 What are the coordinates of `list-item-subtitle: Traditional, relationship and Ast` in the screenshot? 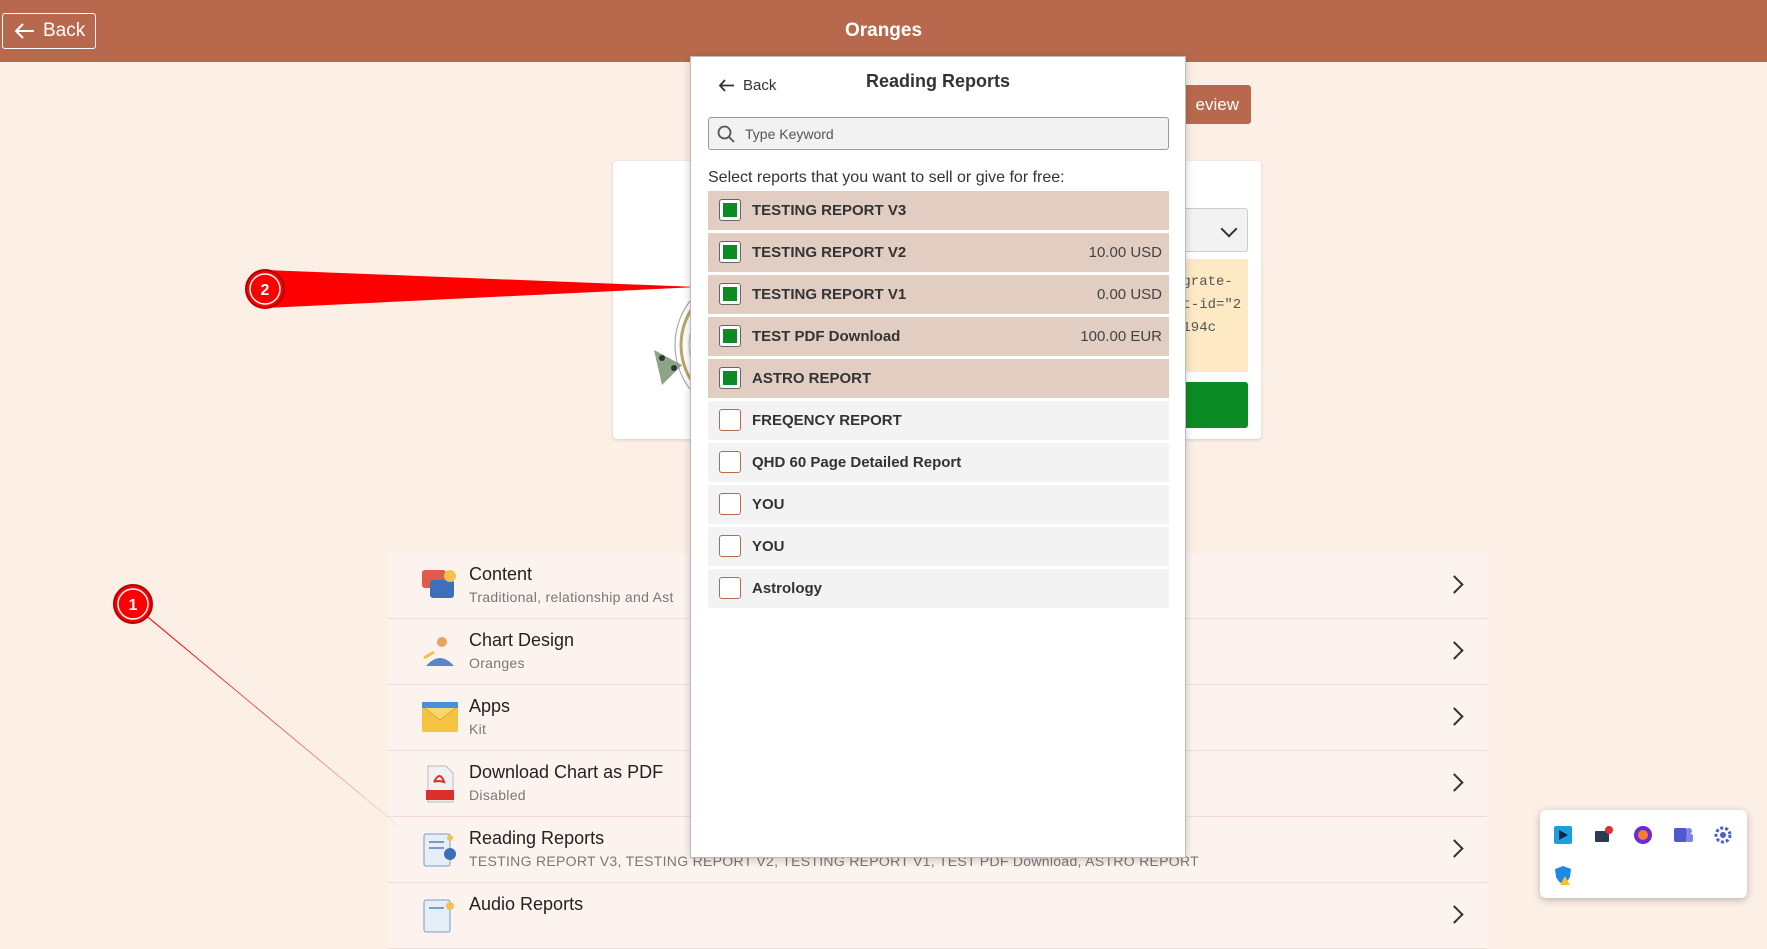 It's located at (571, 597).